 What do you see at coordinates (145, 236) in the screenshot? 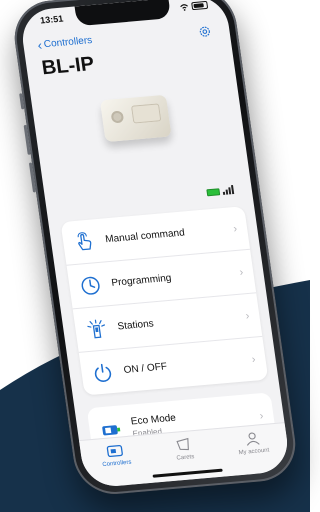
I see `menu-label: Manual command` at bounding box center [145, 236].